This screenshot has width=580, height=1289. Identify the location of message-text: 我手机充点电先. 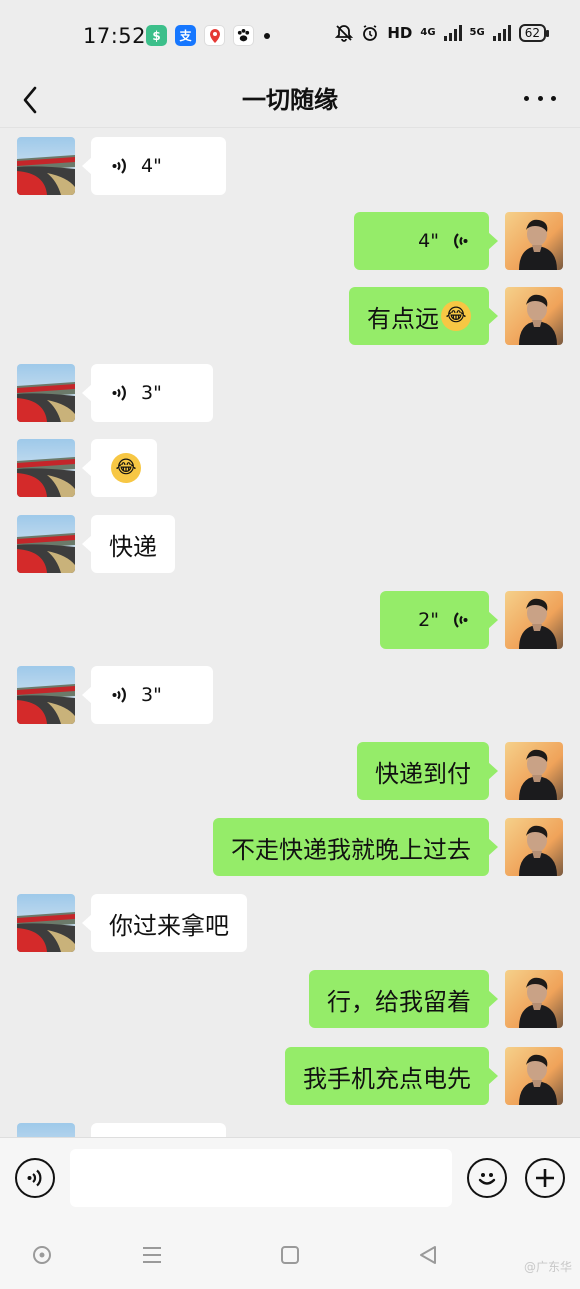
(387, 1078).